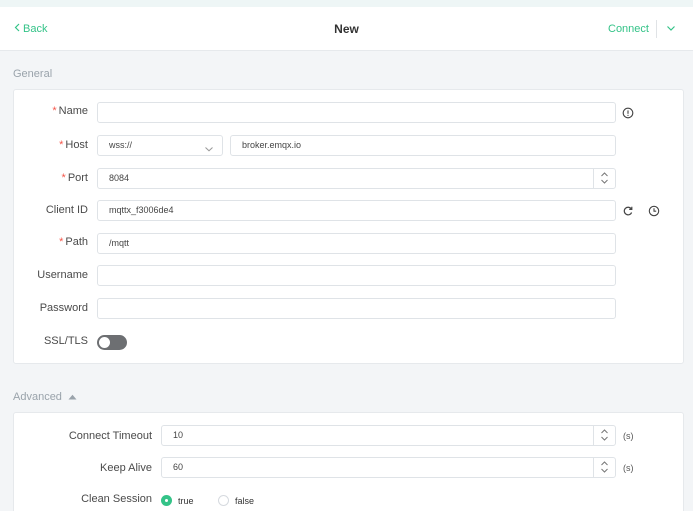 The image size is (693, 511). Describe the element at coordinates (356, 112) in the screenshot. I see `name-input` at that location.